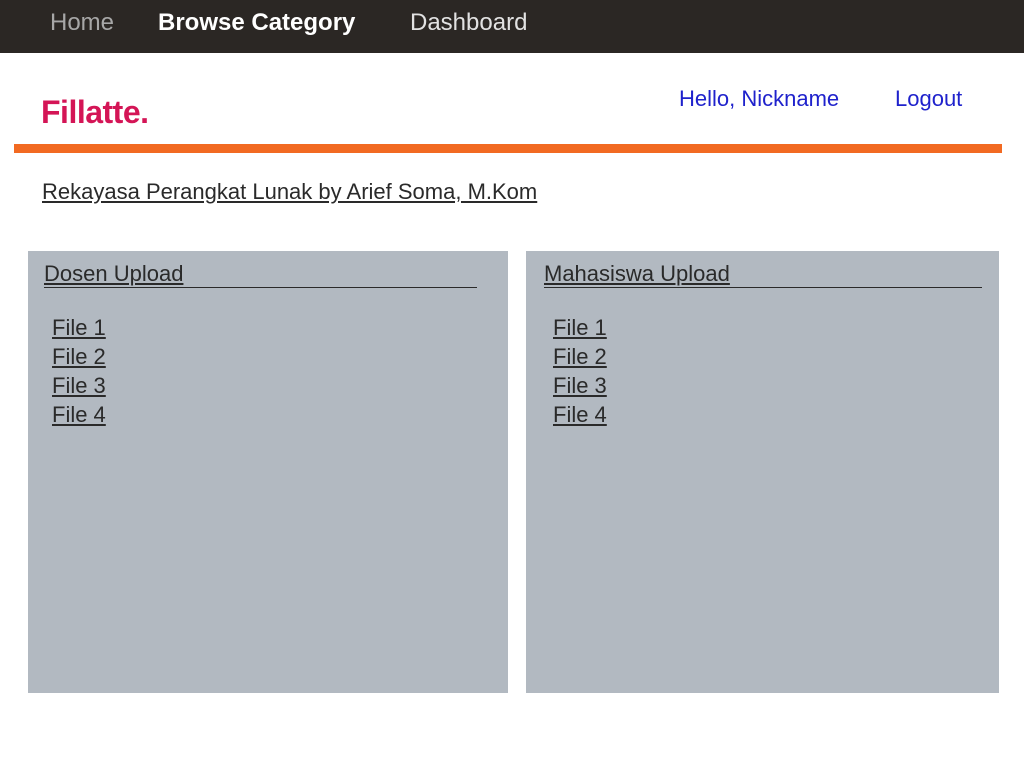 Image resolution: width=1024 pixels, height=768 pixels. I want to click on site-logo: Fillatte., so click(95, 112).